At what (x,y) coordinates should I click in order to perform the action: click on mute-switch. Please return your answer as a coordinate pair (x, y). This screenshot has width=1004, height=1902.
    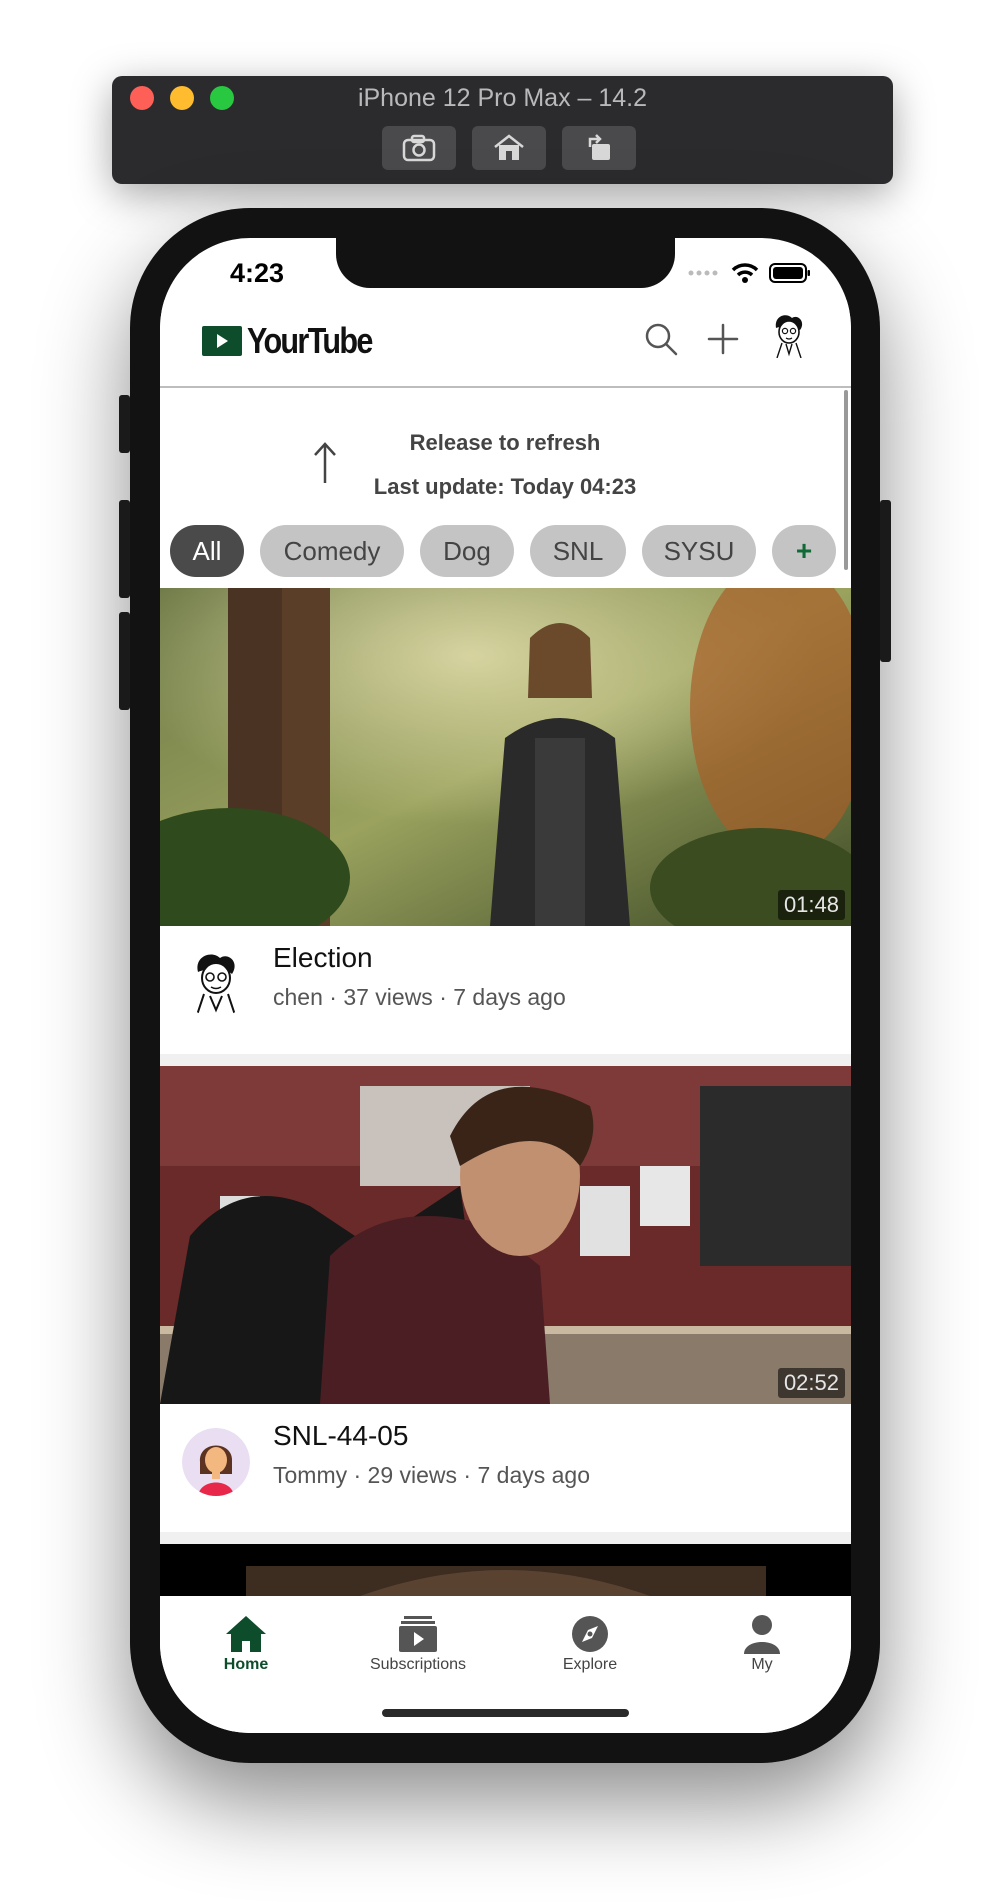
    Looking at the image, I should click on (124, 424).